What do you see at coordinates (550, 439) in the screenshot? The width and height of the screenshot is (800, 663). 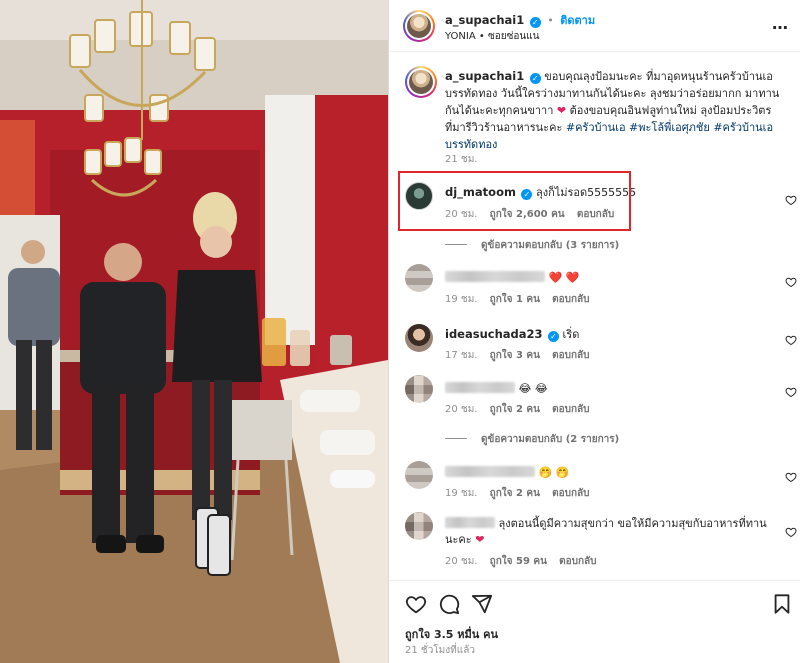 I see `view-replies-label: ดูข้อความตอบกลับ (2 รายการ)` at bounding box center [550, 439].